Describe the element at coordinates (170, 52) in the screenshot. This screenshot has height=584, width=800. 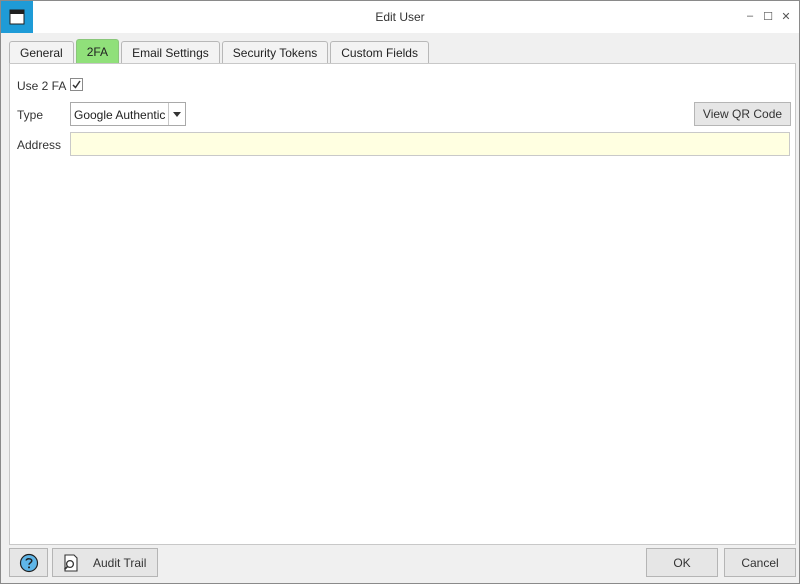
I see `tab-email-settings: Email Settings` at that location.